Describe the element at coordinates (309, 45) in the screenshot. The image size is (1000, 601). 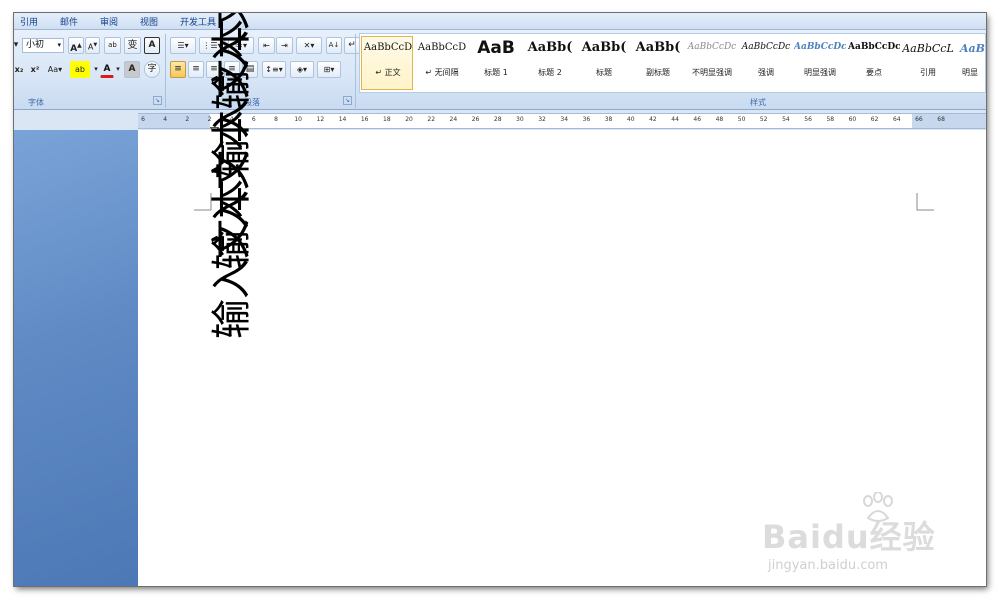
I see `chinese-layout-icon: ✕▾` at that location.